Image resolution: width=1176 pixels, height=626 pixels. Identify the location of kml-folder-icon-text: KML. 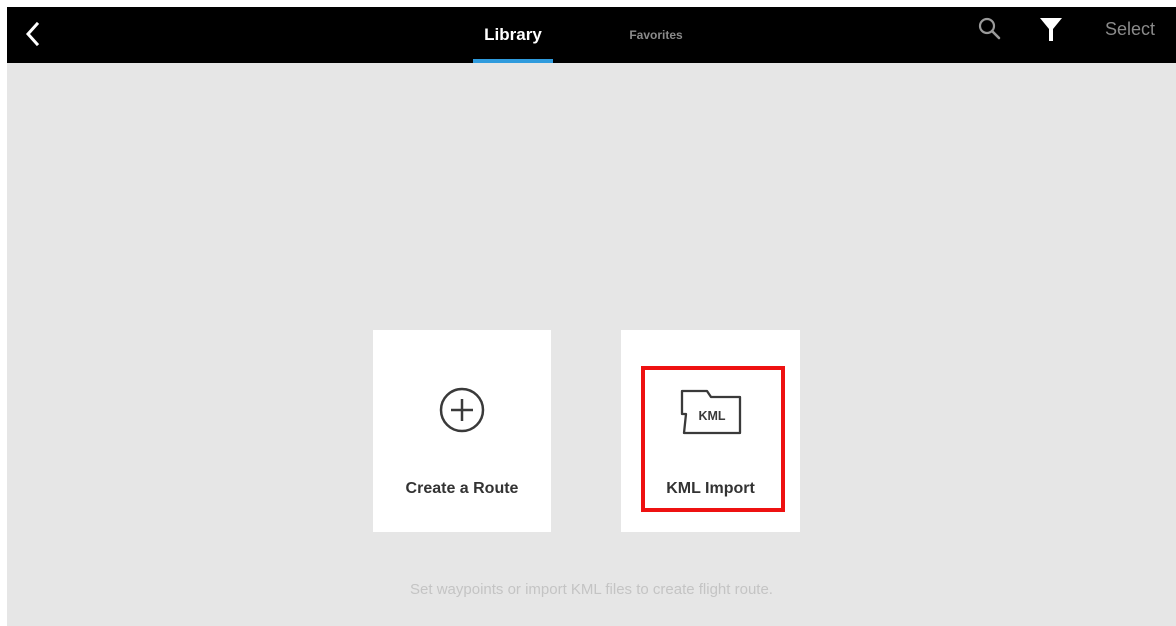
(711, 416).